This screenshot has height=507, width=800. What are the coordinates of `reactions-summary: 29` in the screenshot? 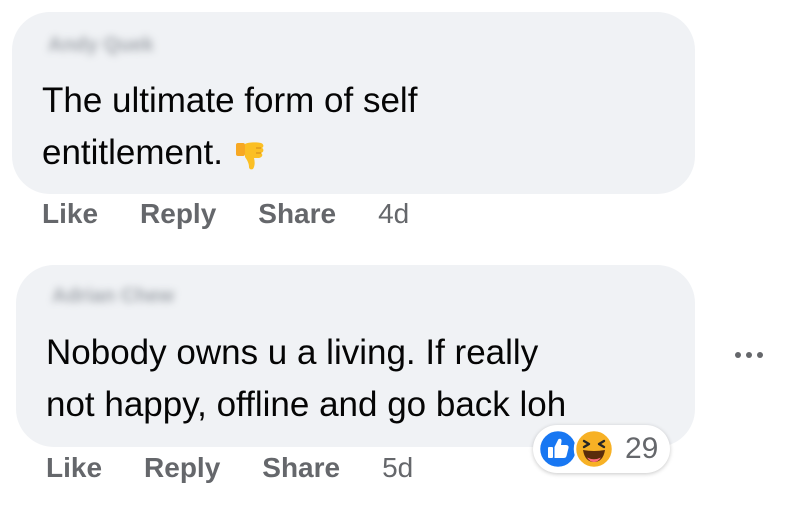 It's located at (602, 449).